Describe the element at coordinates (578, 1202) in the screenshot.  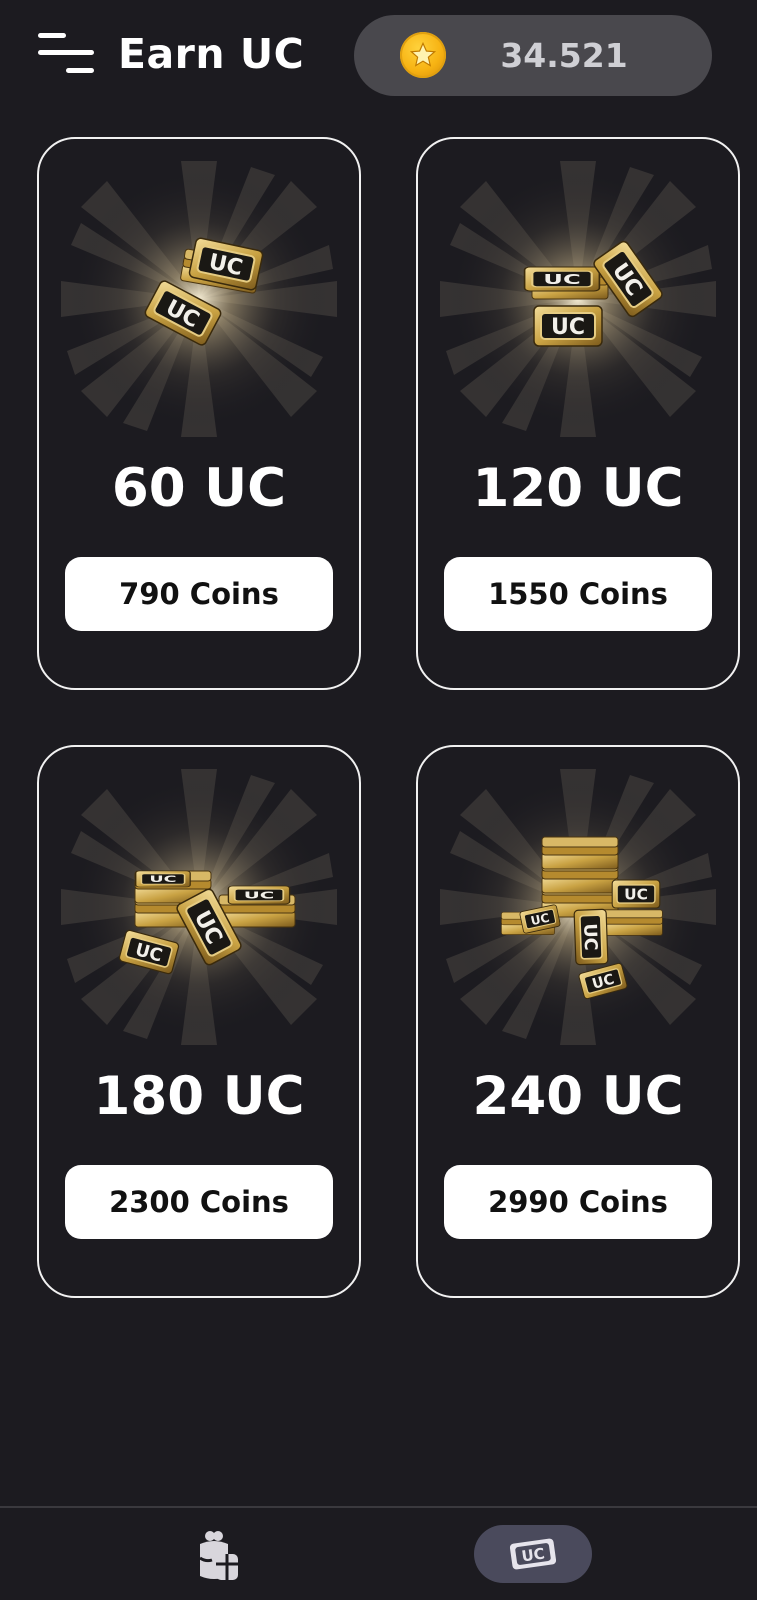
I see `buy-button: 2990 Coins` at that location.